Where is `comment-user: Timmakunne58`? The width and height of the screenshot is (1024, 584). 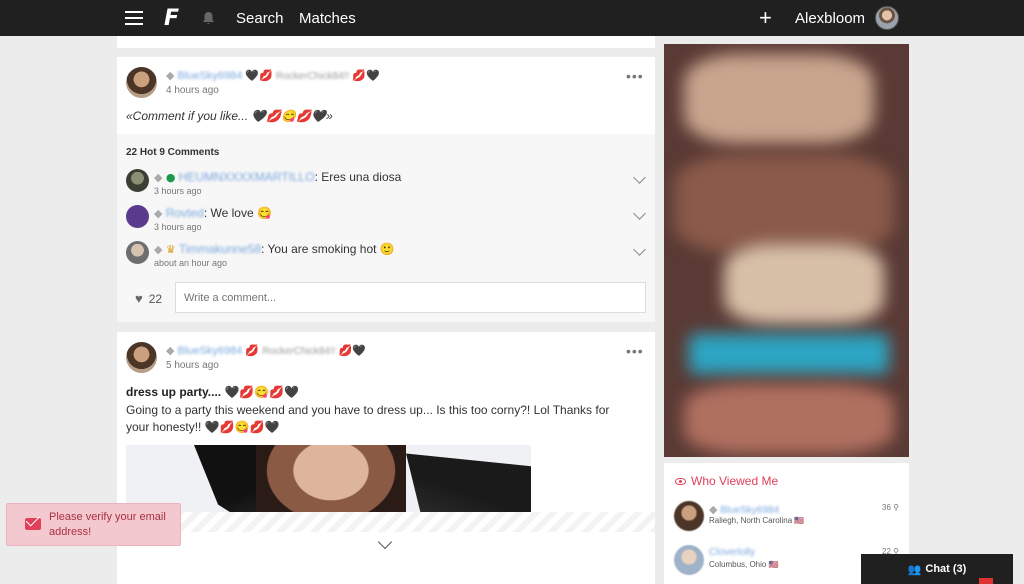
comment-user: Timmakunne58 is located at coordinates (220, 249).